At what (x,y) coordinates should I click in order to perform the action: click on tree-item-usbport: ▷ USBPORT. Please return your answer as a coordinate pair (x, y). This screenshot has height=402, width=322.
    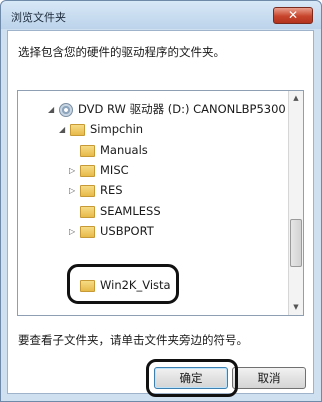
    Looking at the image, I should click on (111, 231).